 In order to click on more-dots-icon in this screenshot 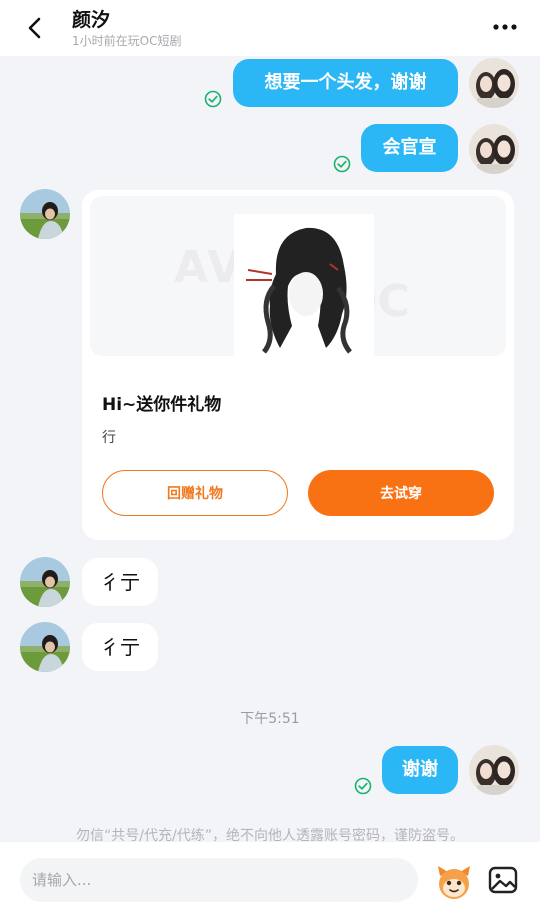, I will do `click(505, 27)`.